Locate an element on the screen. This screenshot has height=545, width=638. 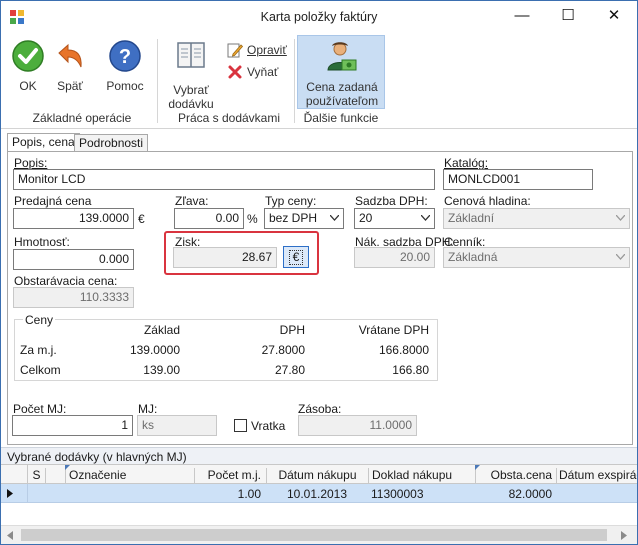
popis-input: Monitor LCD is located at coordinates (224, 179).